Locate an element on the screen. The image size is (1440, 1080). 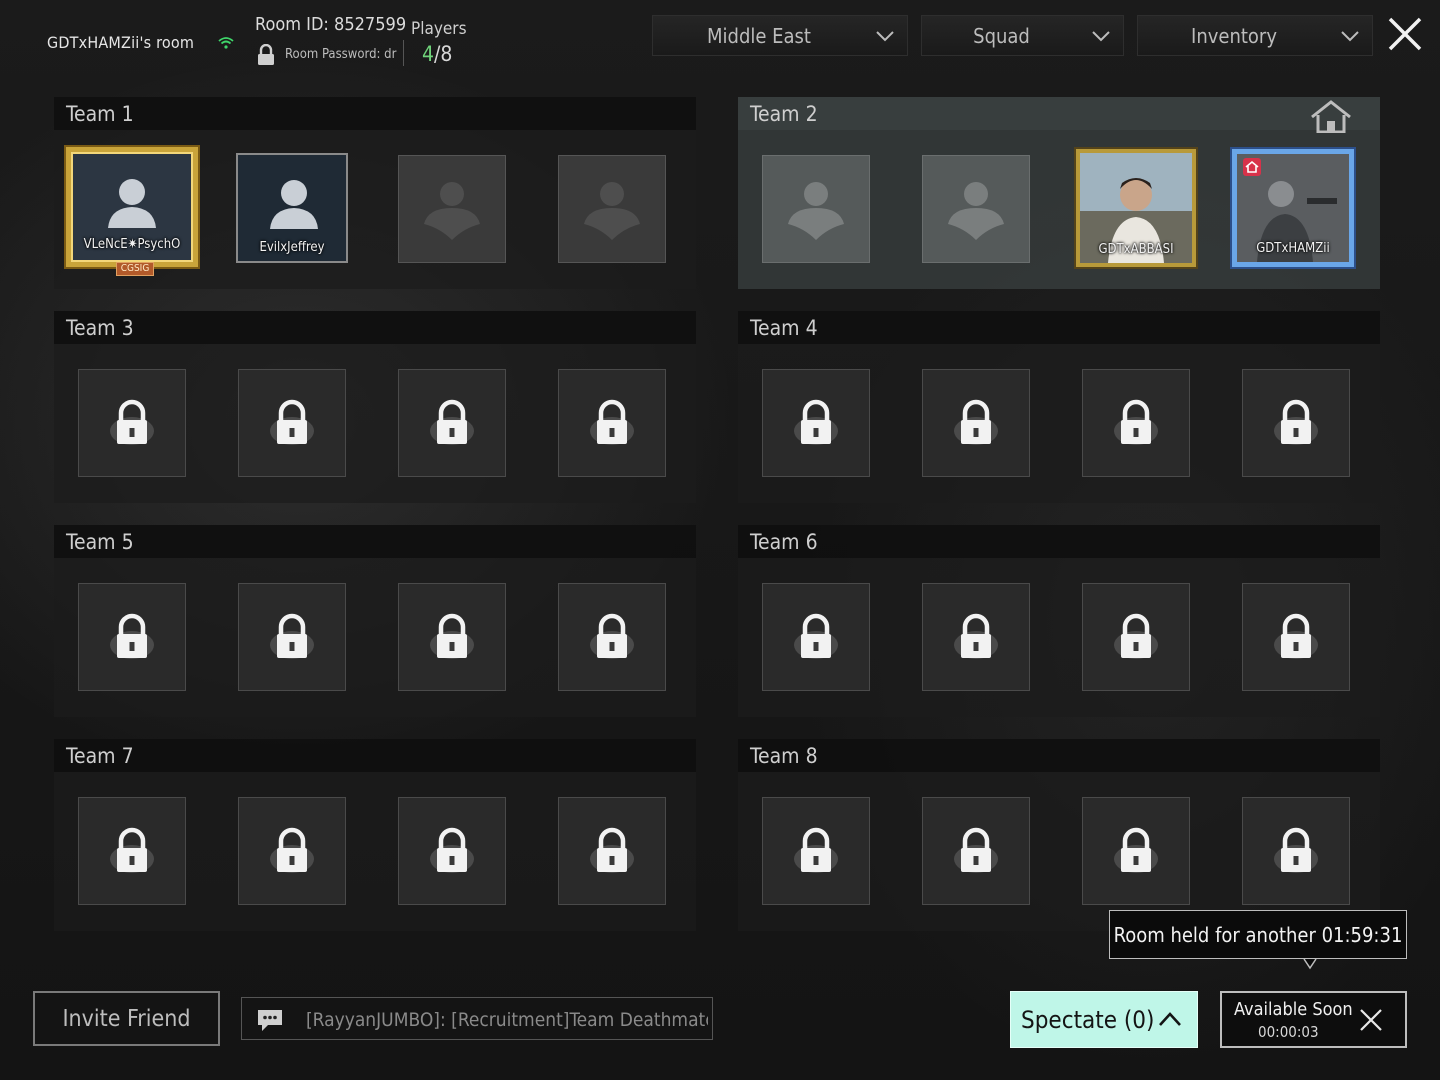
spectate-button: Spectate (0) is located at coordinates (1104, 1019).